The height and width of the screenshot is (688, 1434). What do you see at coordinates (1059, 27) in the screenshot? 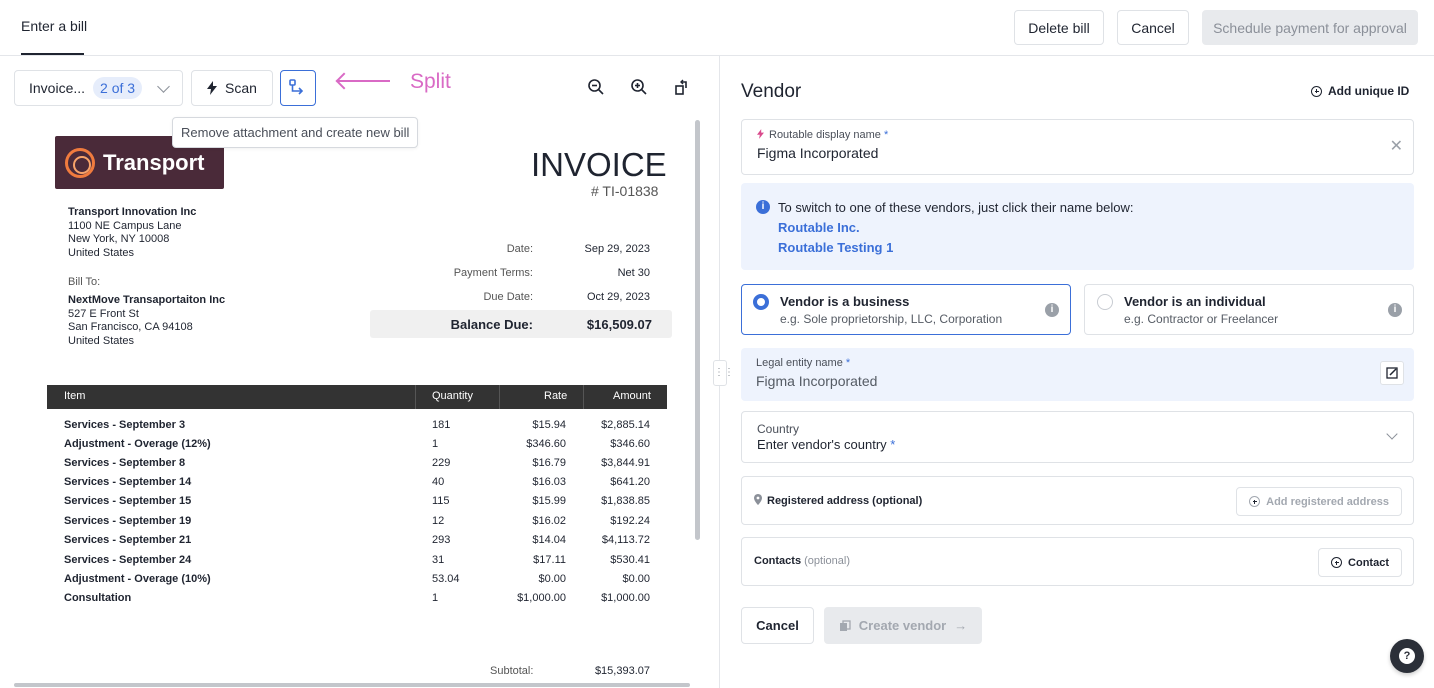
I see `delete-bill-button: Delete bill` at bounding box center [1059, 27].